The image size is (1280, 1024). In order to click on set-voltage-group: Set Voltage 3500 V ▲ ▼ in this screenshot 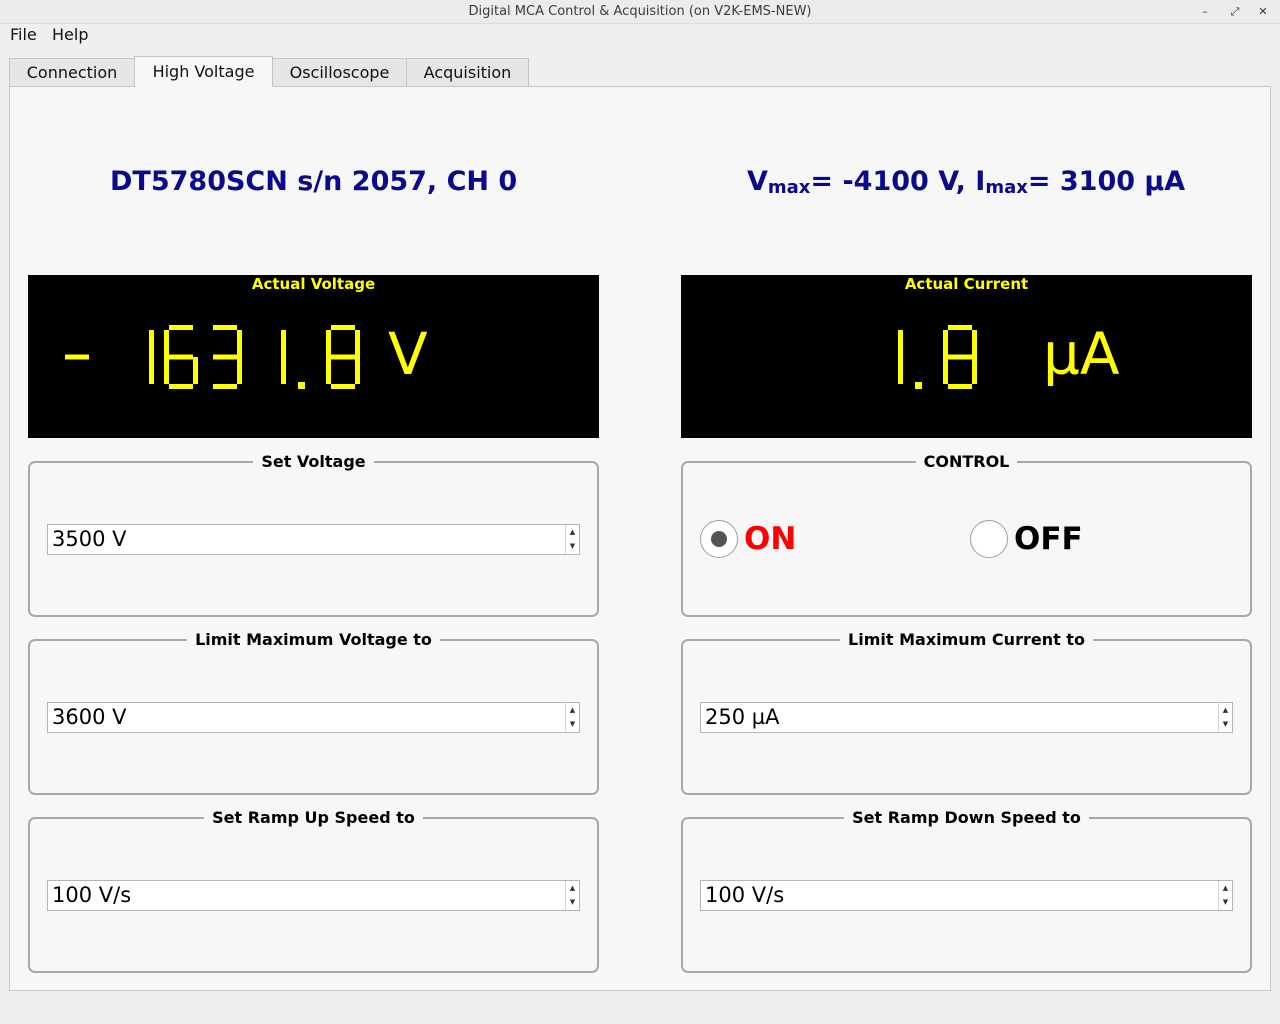, I will do `click(313, 534)`.